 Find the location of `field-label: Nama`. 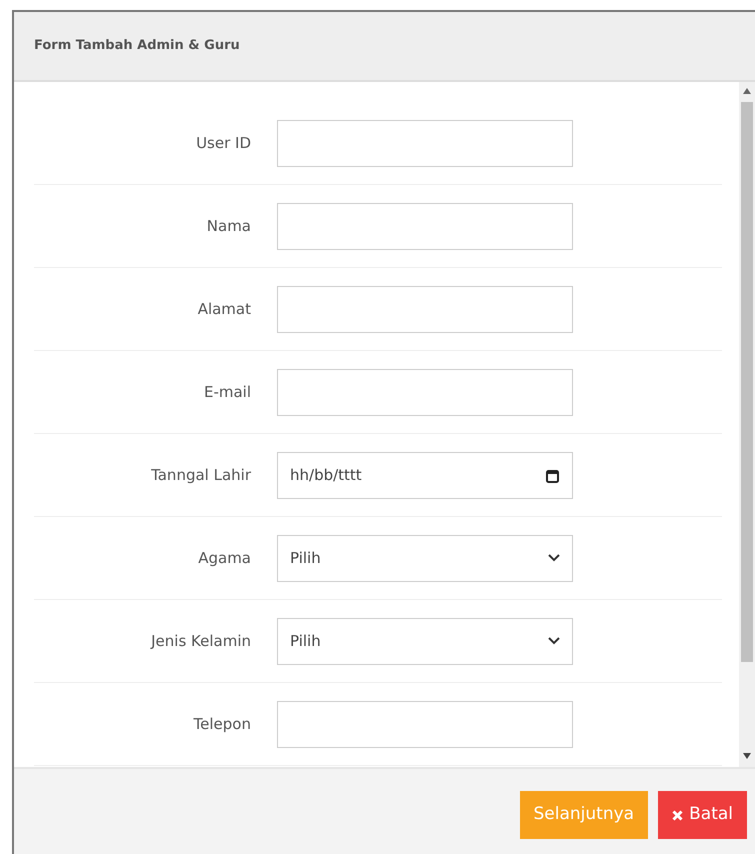

field-label: Nama is located at coordinates (229, 226).